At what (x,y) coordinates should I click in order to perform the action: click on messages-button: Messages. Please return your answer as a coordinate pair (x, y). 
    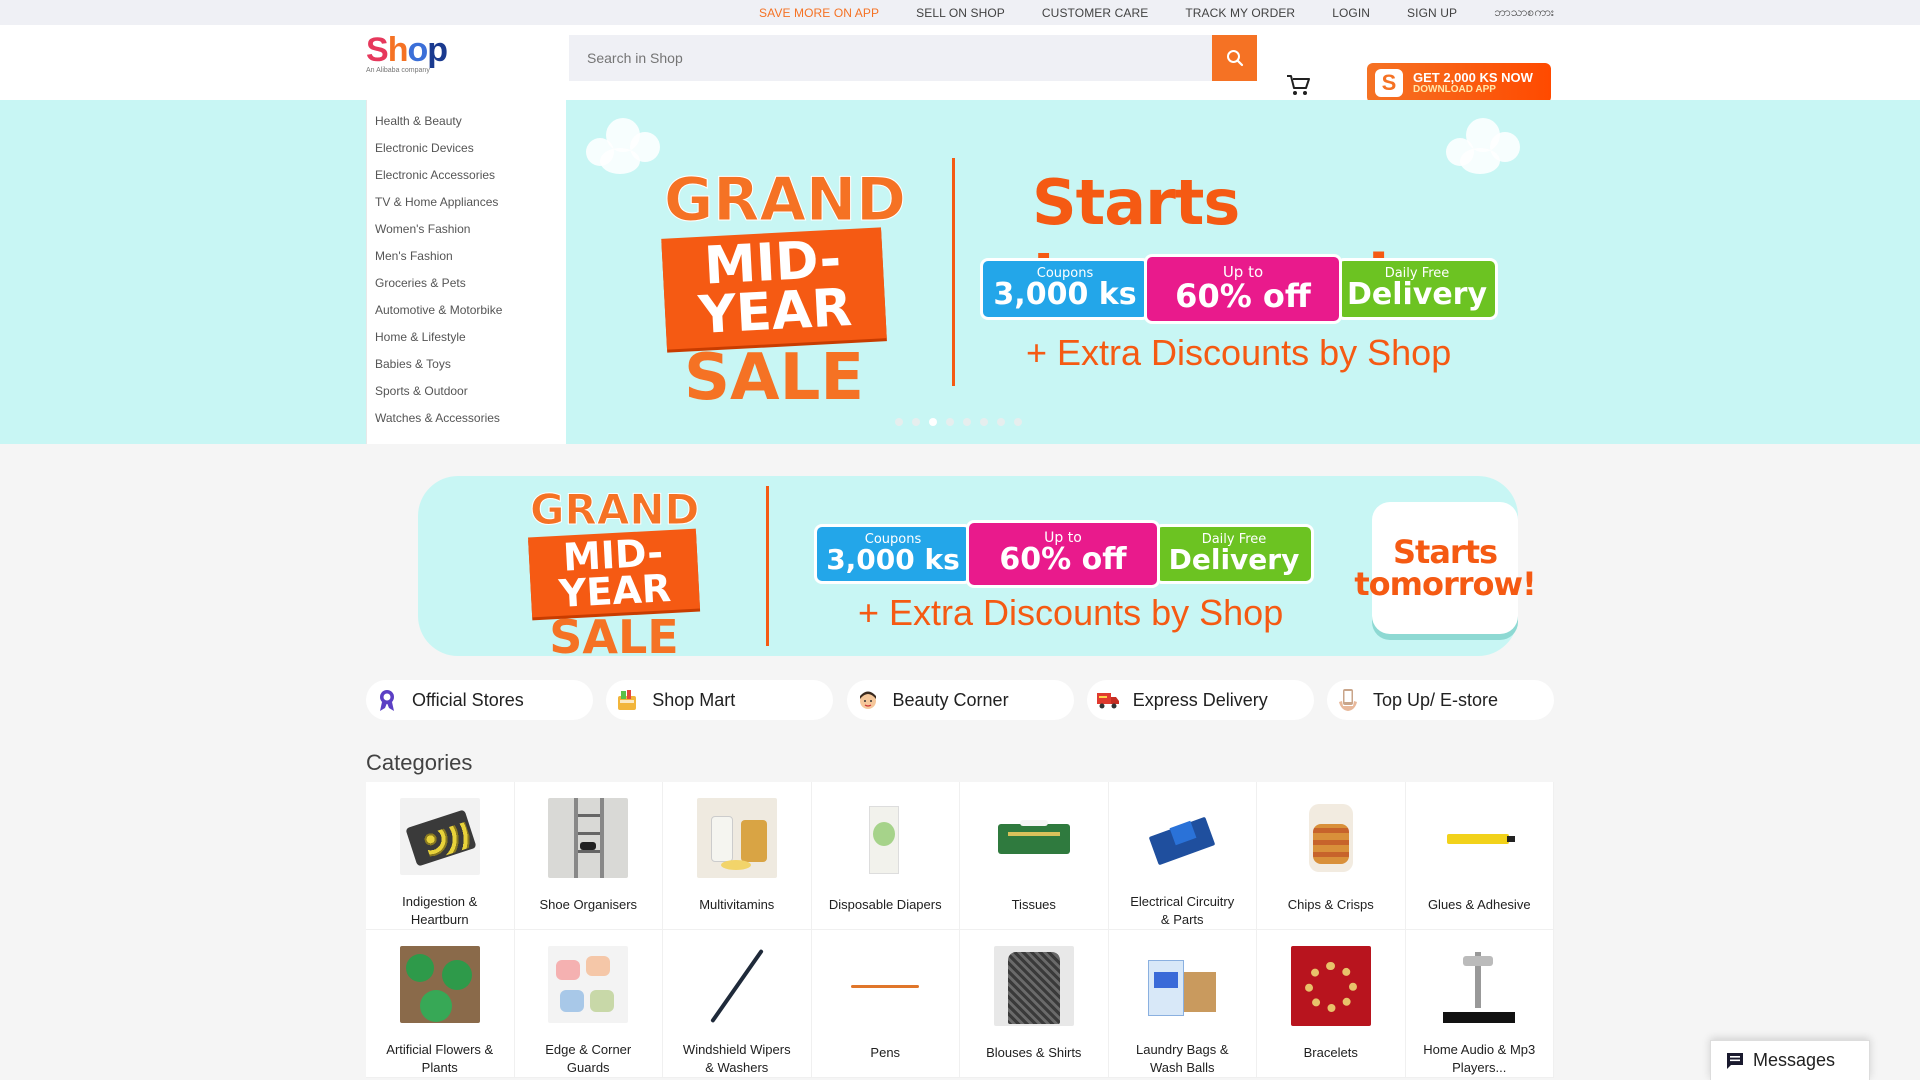
    Looking at the image, I should click on (1790, 1060).